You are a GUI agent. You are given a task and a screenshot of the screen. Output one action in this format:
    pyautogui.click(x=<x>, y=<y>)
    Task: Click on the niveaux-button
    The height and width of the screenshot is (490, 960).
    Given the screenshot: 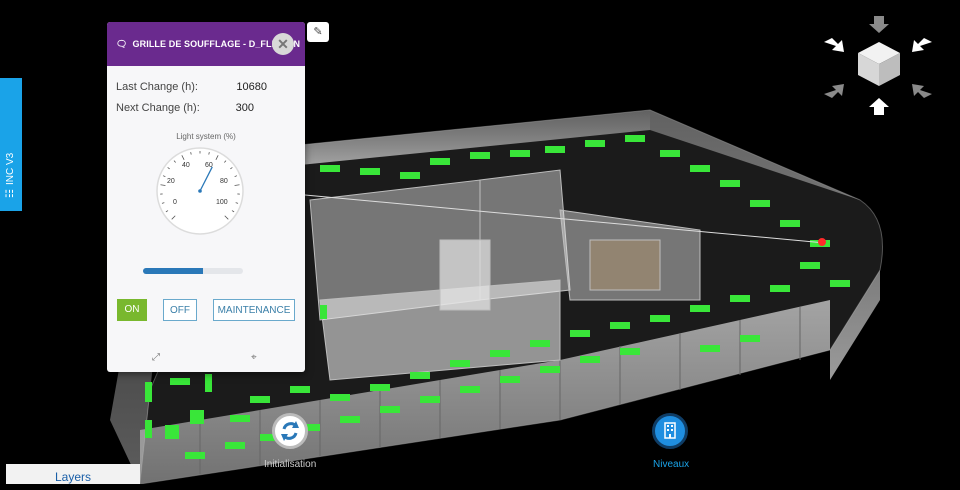 What is the action you would take?
    pyautogui.click(x=670, y=431)
    